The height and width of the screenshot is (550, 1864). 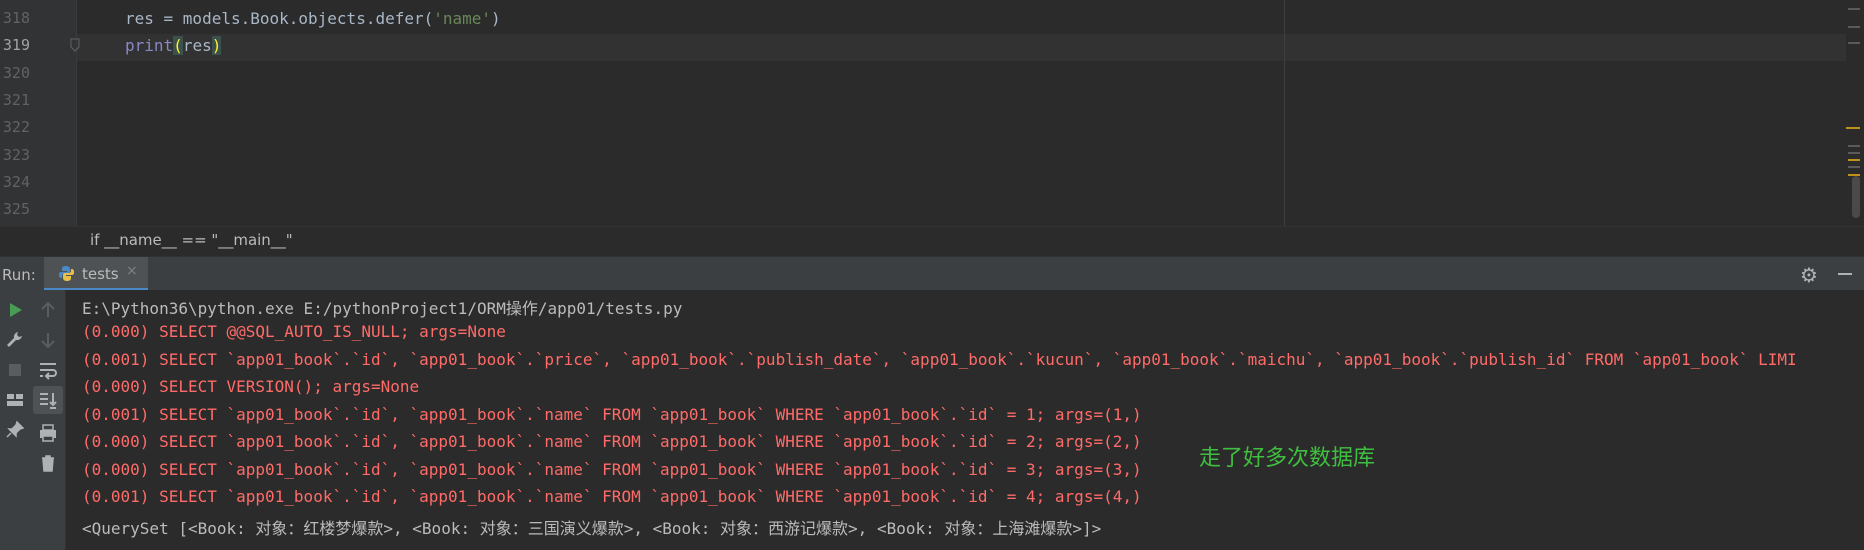 What do you see at coordinates (216, 45) in the screenshot?
I see `matched-paren: )` at bounding box center [216, 45].